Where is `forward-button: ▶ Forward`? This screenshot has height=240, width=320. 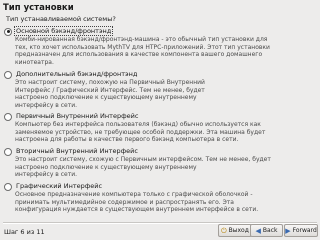
forward-button: ▶ Forward is located at coordinates (301, 230).